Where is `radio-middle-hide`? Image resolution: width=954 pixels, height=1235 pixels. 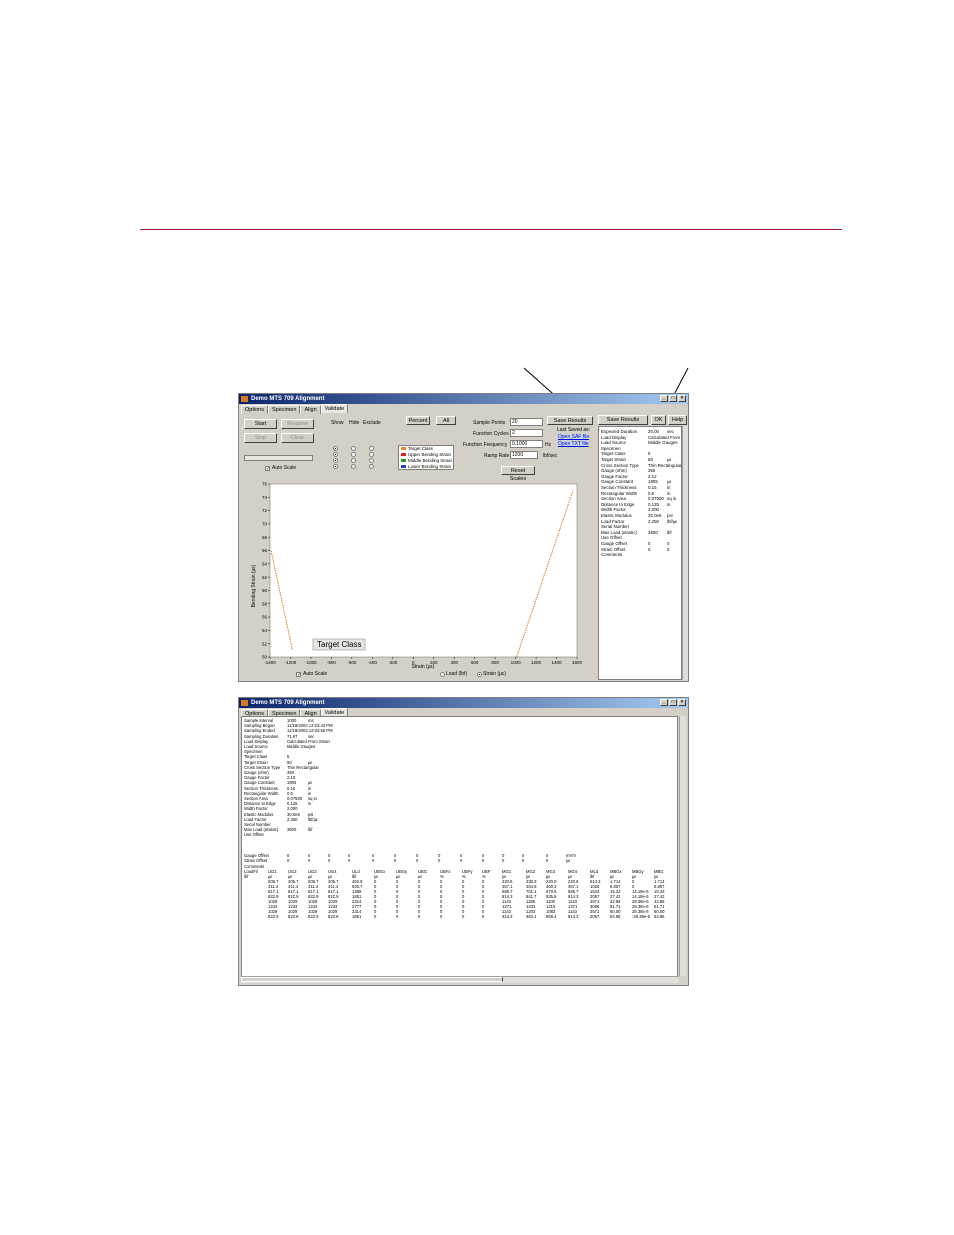 radio-middle-hide is located at coordinates (353, 460).